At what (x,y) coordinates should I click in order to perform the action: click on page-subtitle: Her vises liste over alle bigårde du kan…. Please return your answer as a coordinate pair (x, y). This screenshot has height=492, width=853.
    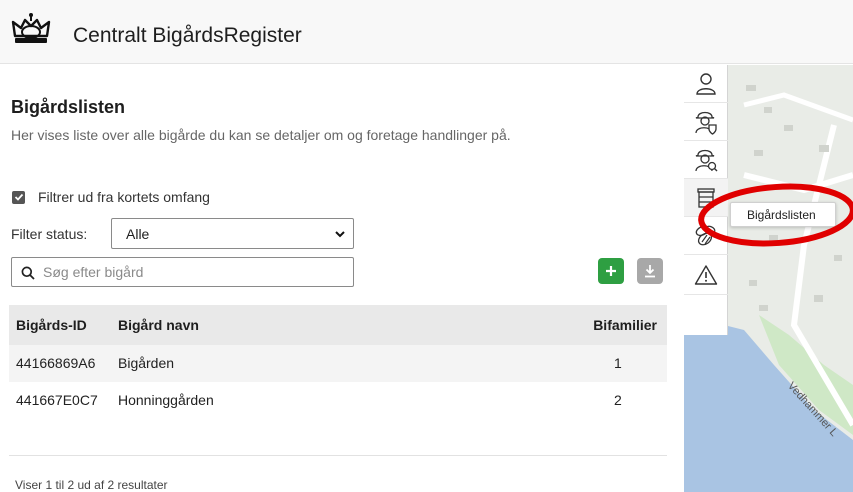
    Looking at the image, I should click on (261, 135).